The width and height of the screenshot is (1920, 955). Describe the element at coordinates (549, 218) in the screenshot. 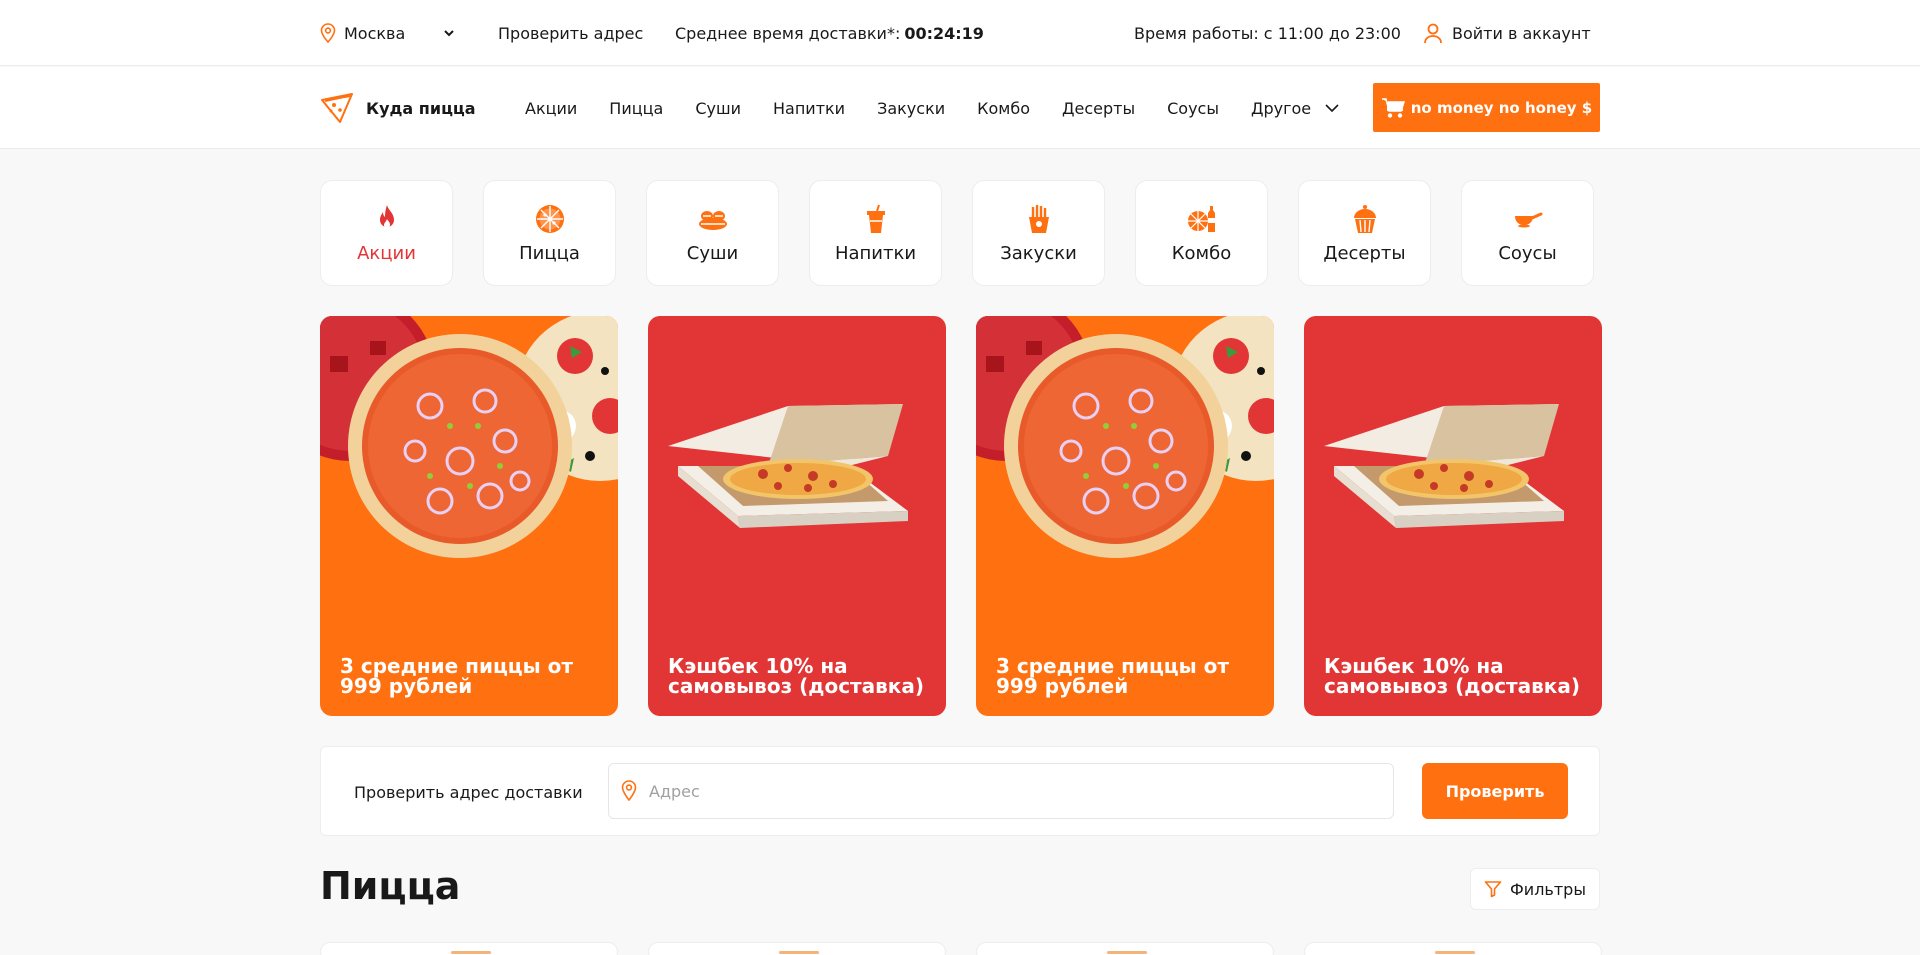

I see `pizza-icon` at that location.